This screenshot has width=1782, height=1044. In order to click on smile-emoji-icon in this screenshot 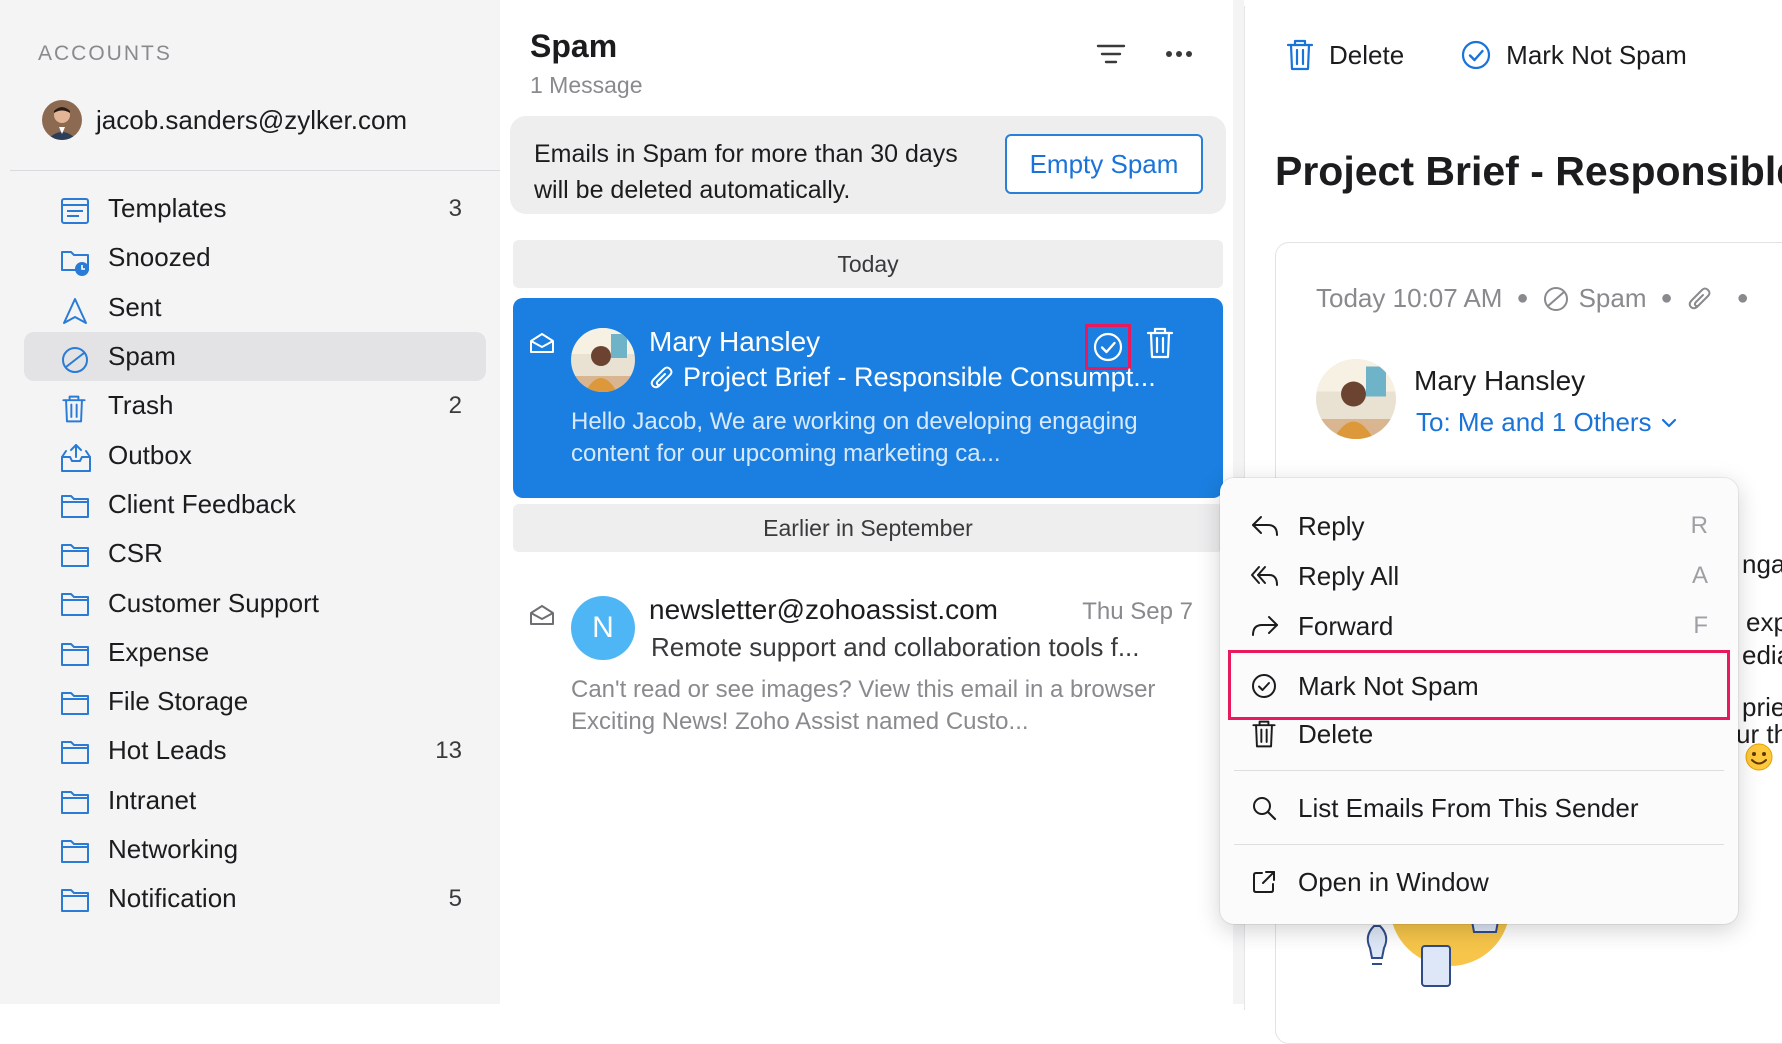, I will do `click(1759, 757)`.